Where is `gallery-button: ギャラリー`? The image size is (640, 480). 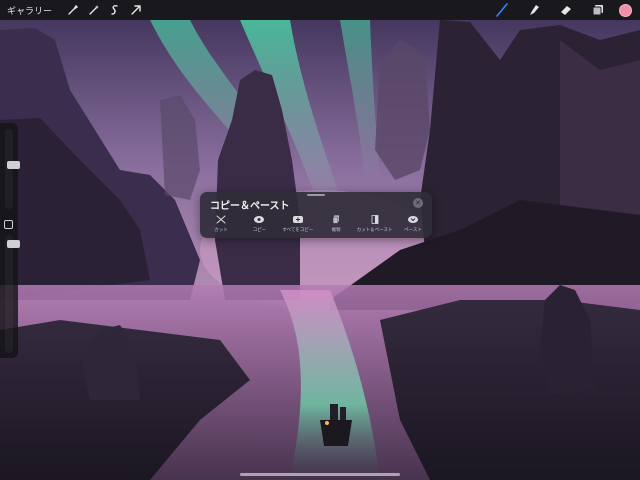 gallery-button: ギャラリー is located at coordinates (30, 10).